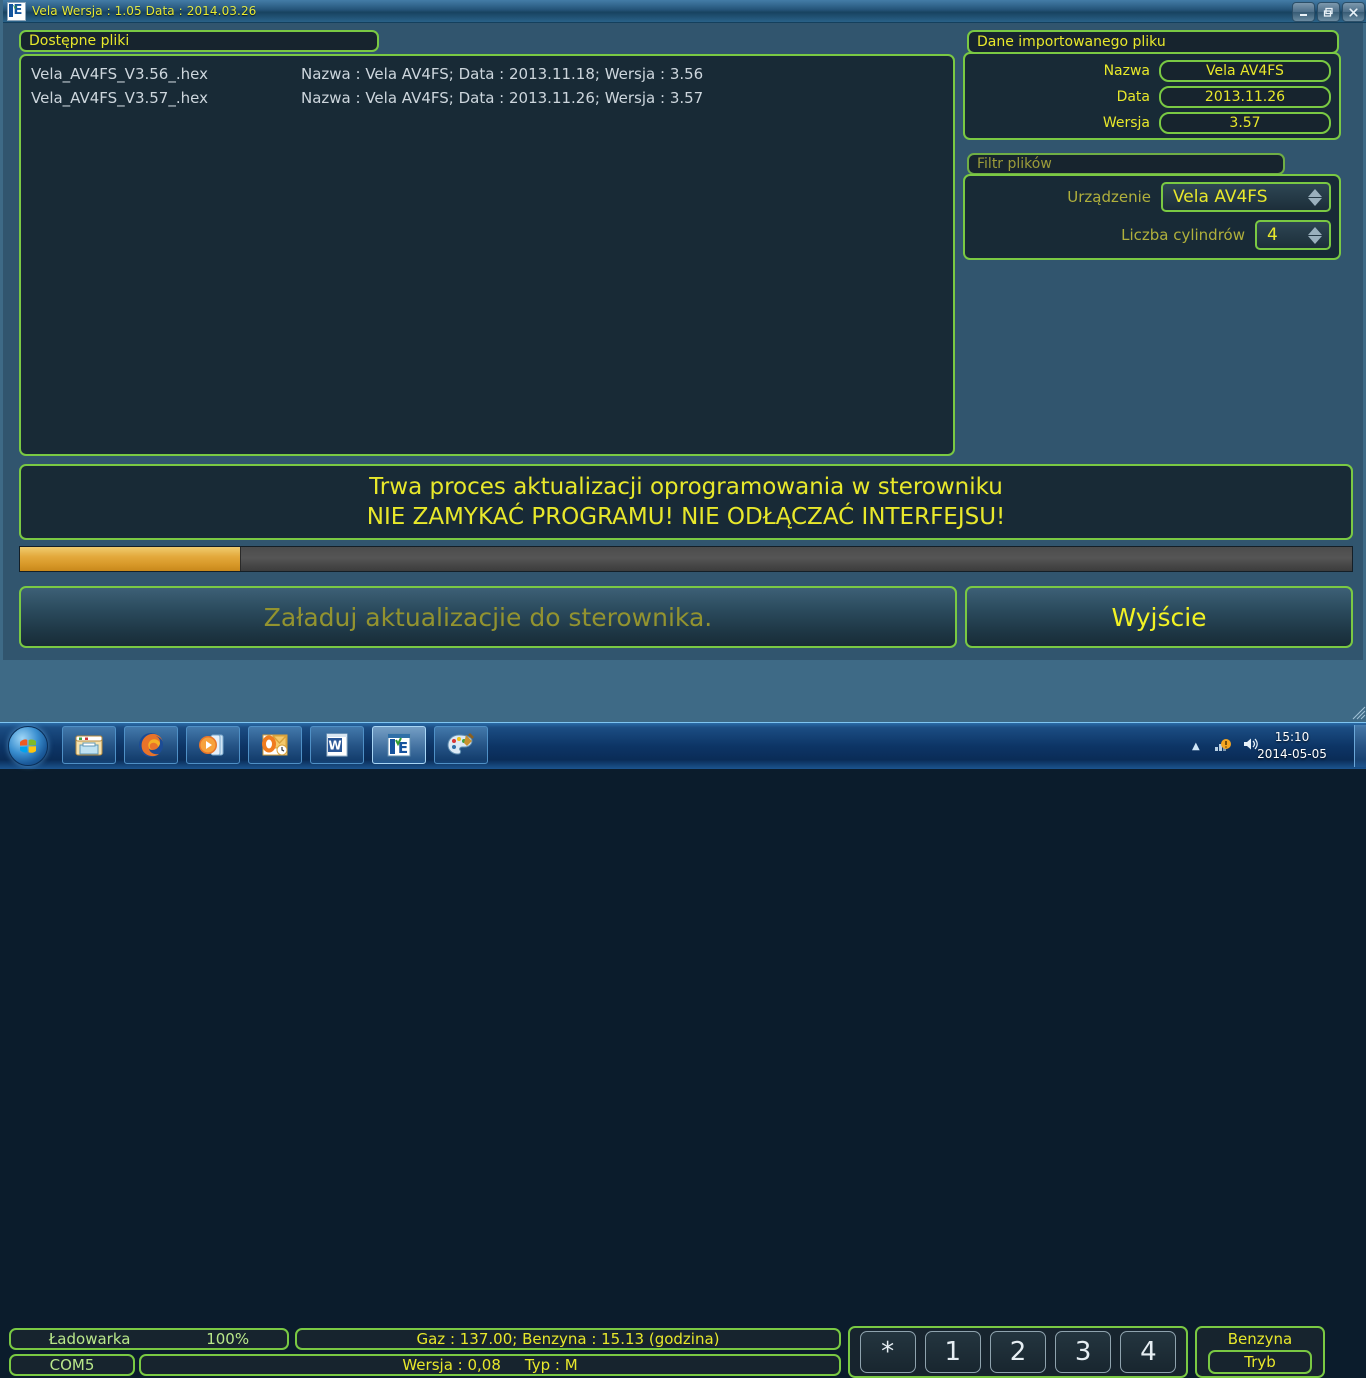 The width and height of the screenshot is (1366, 1378). Describe the element at coordinates (1260, 1362) in the screenshot. I see `mode-toggle-button: Tryb` at that location.